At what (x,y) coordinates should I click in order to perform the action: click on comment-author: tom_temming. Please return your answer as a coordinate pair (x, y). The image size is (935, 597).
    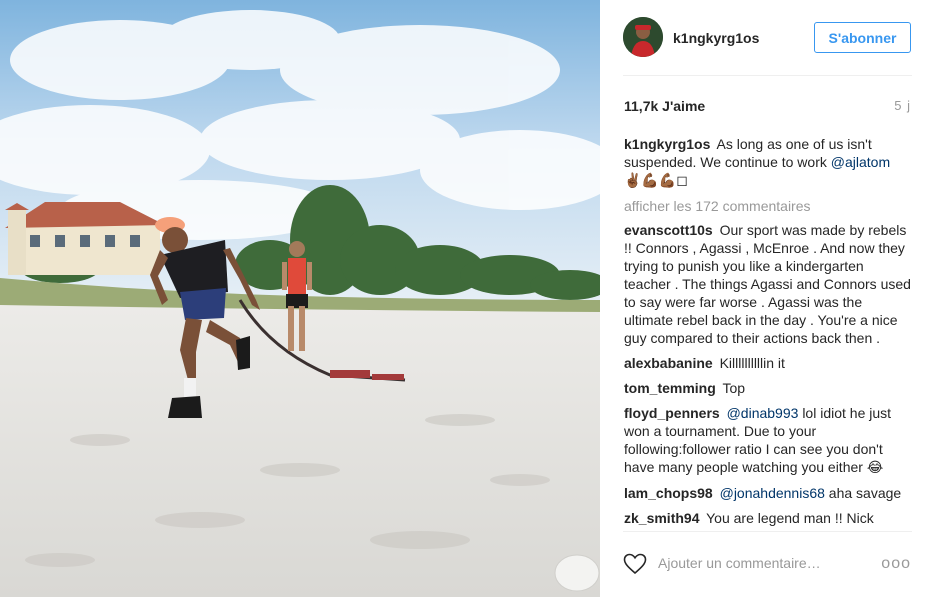
    Looking at the image, I should click on (670, 388).